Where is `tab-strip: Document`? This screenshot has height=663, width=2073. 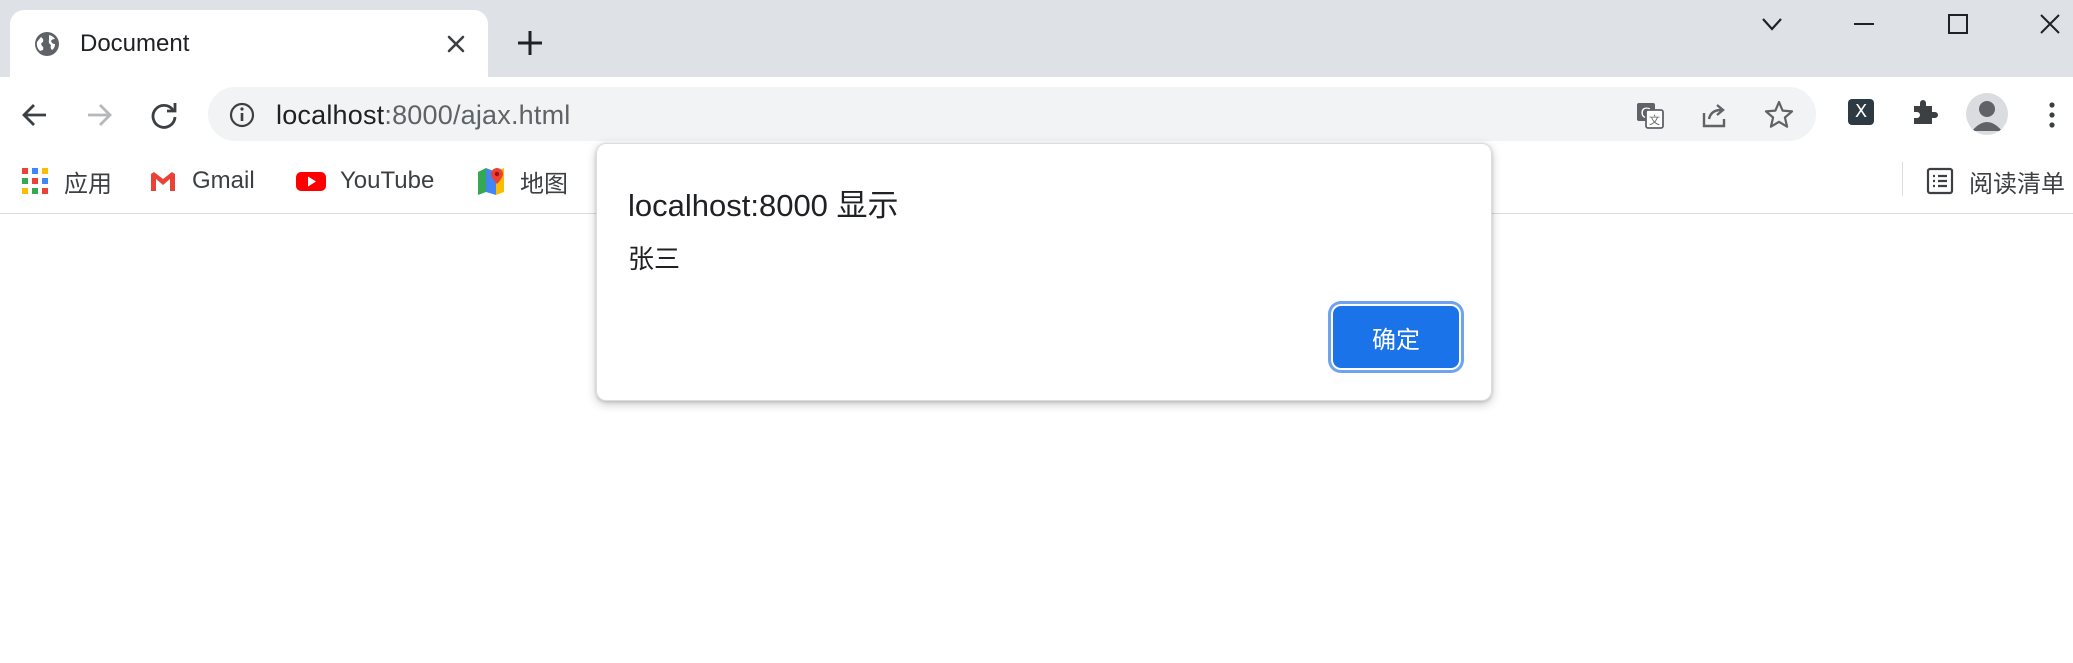 tab-strip: Document is located at coordinates (1036, 38).